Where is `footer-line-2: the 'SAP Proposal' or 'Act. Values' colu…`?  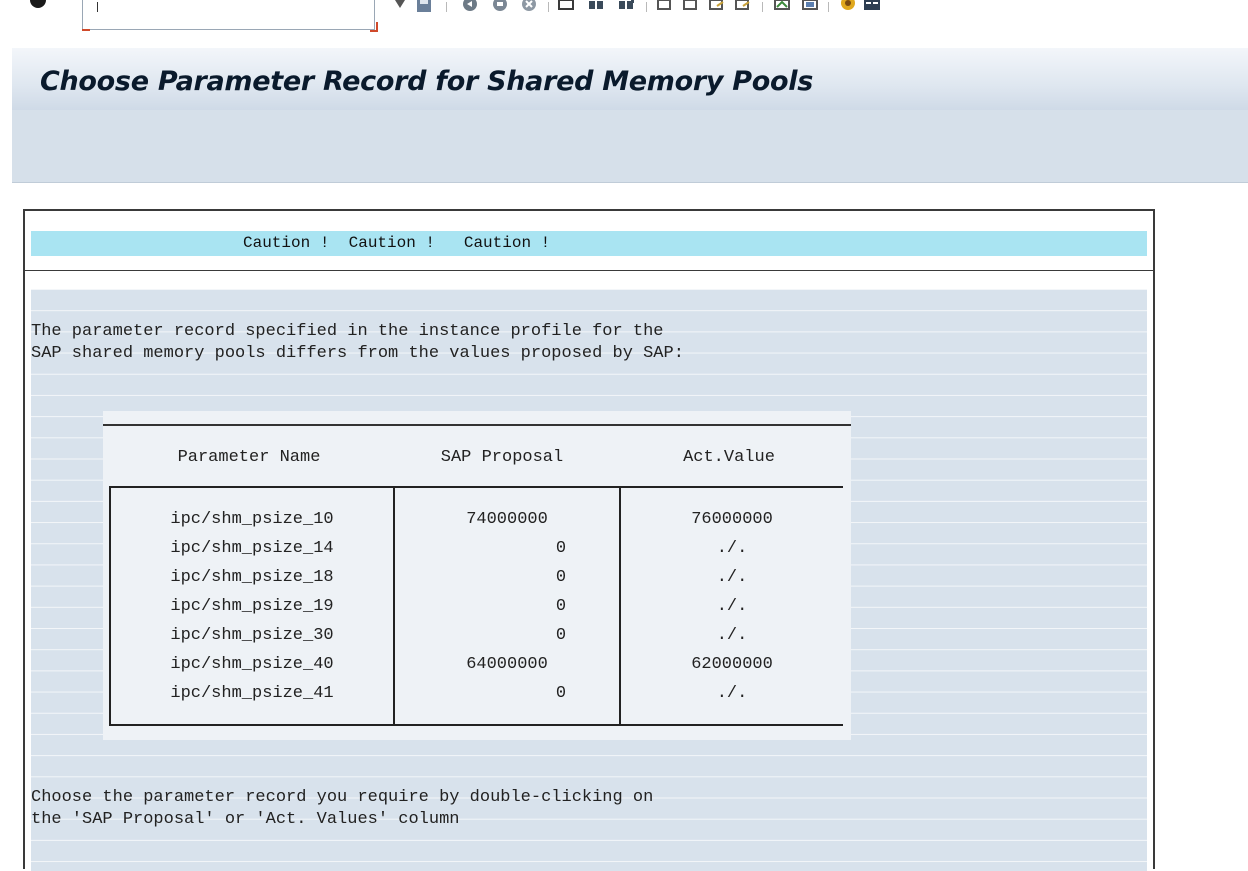 footer-line-2: the 'SAP Proposal' or 'Act. Values' colu… is located at coordinates (245, 819).